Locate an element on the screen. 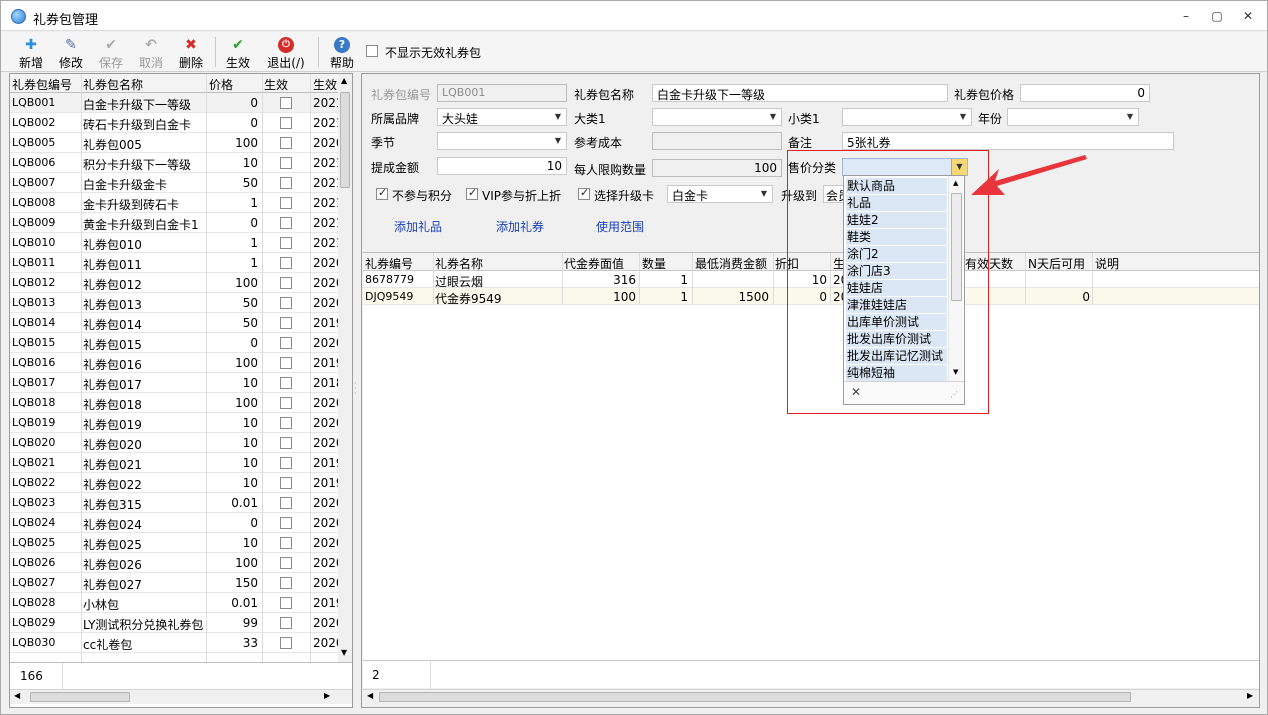 This screenshot has width=1268, height=715. list-row: LQB015 礼券包015 0 2020 is located at coordinates (176, 343).